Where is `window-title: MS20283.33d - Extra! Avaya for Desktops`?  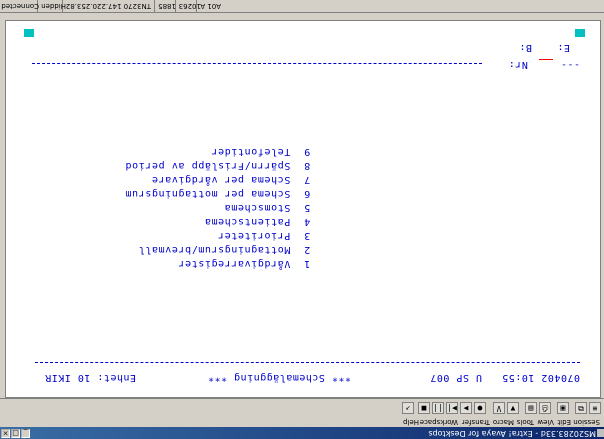
window-title: MS20283.33d - Extra! Avaya for Desktops is located at coordinates (512, 433).